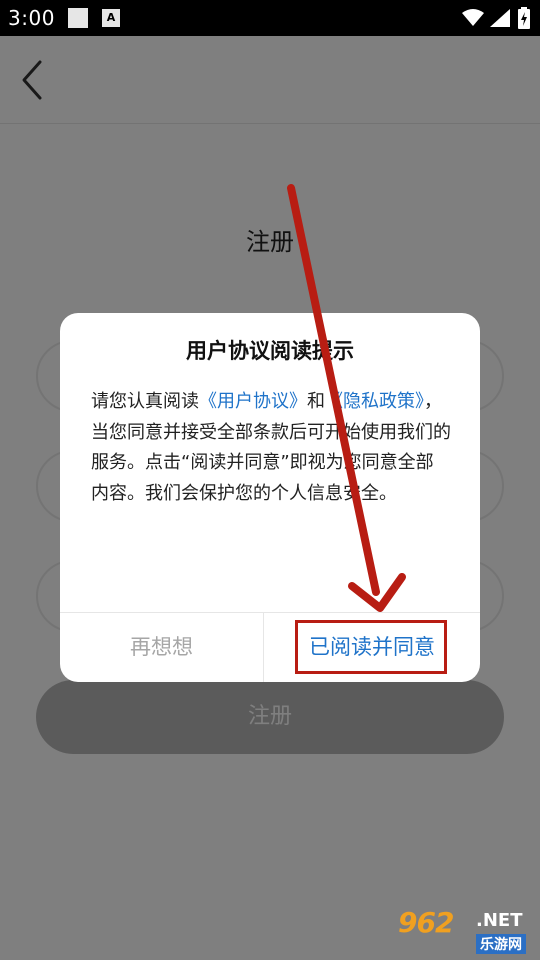  What do you see at coordinates (270, 18) in the screenshot?
I see `status-bar: 3:00 A` at bounding box center [270, 18].